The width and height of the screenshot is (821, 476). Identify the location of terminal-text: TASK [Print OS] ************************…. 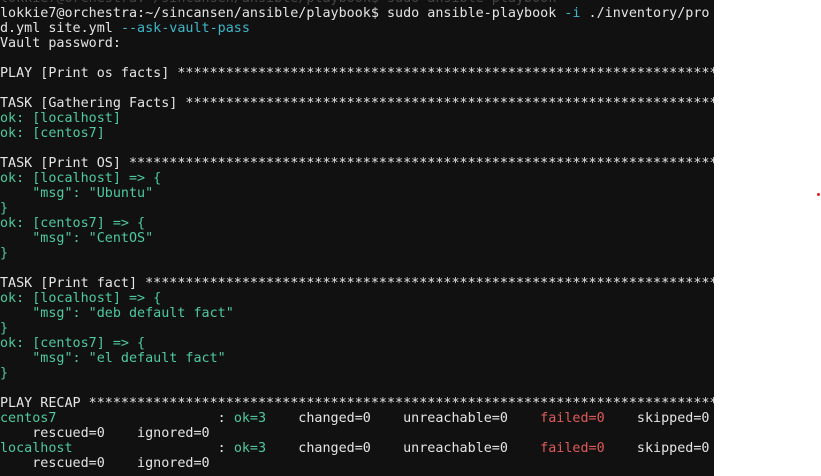
(357, 163).